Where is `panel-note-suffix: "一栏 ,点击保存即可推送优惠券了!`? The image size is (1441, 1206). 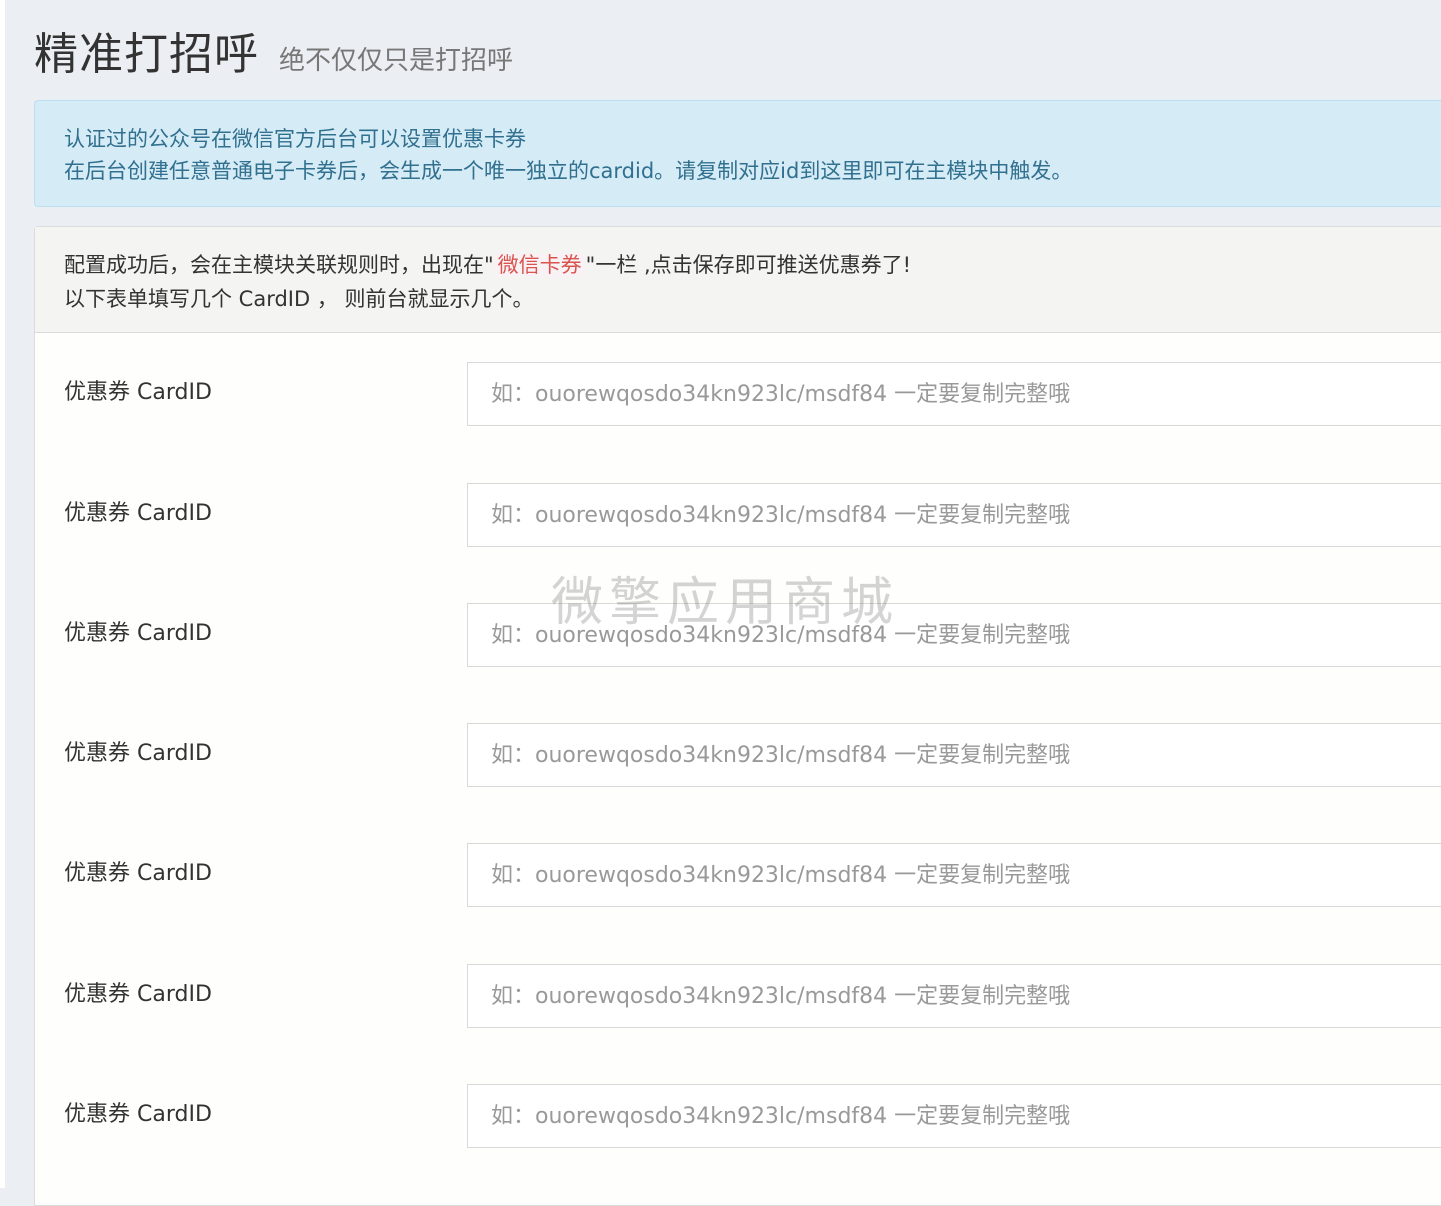
panel-note-suffix: "一栏 ,点击保存即可推送优惠券了! is located at coordinates (748, 265).